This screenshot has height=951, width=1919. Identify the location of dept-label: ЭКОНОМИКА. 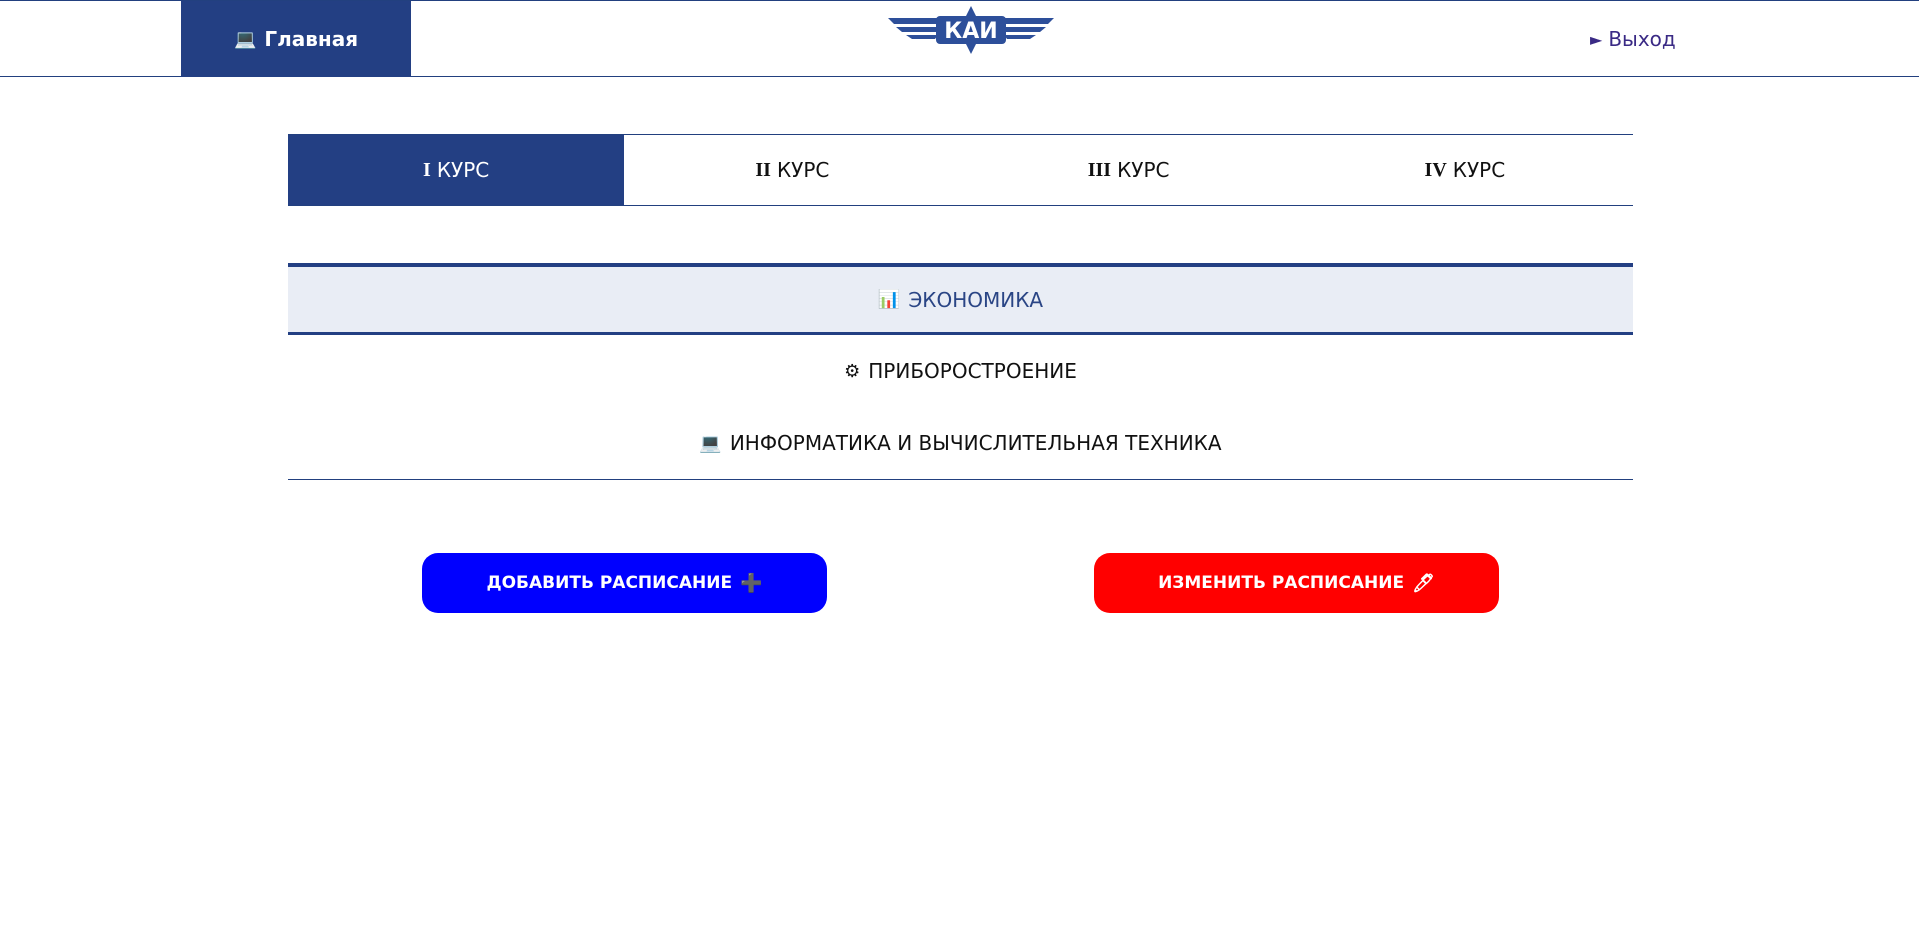
(976, 299).